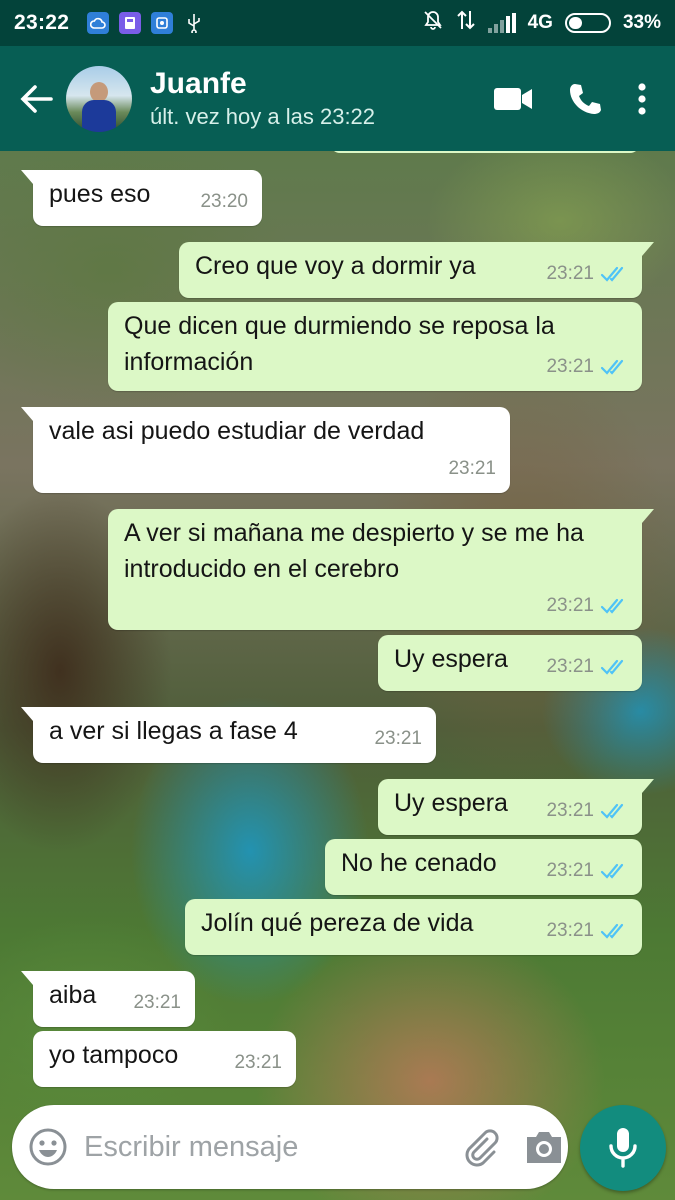 This screenshot has height=1200, width=675. Describe the element at coordinates (466, 23) in the screenshot. I see `data-transfer-icon` at that location.